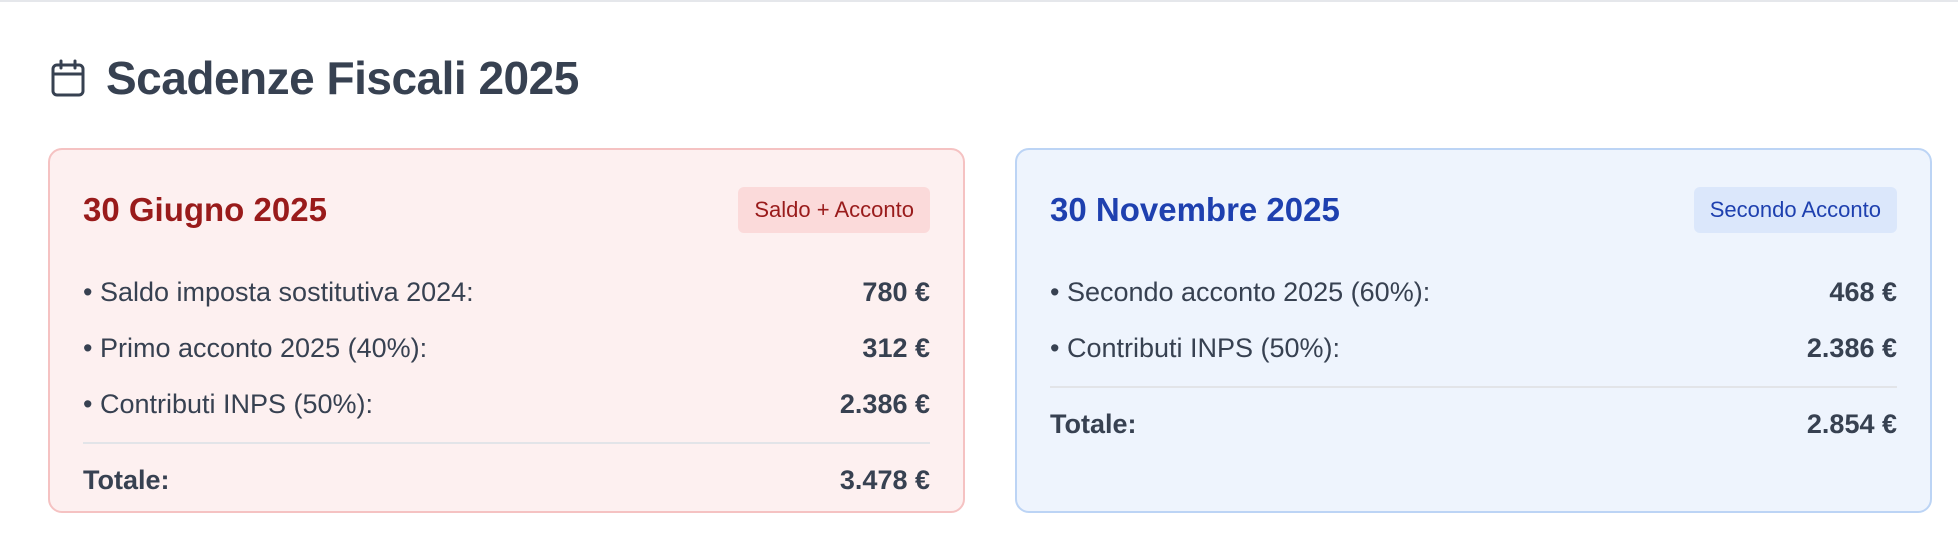 Image resolution: width=1958 pixels, height=548 pixels. I want to click on total-amount: 2.854 €, so click(1851, 423).